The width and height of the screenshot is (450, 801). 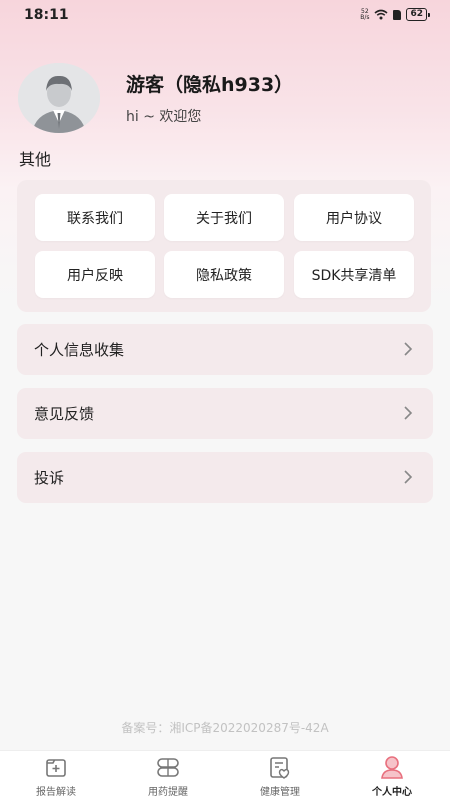 What do you see at coordinates (95, 217) in the screenshot?
I see `contact-us-button: 联系我们` at bounding box center [95, 217].